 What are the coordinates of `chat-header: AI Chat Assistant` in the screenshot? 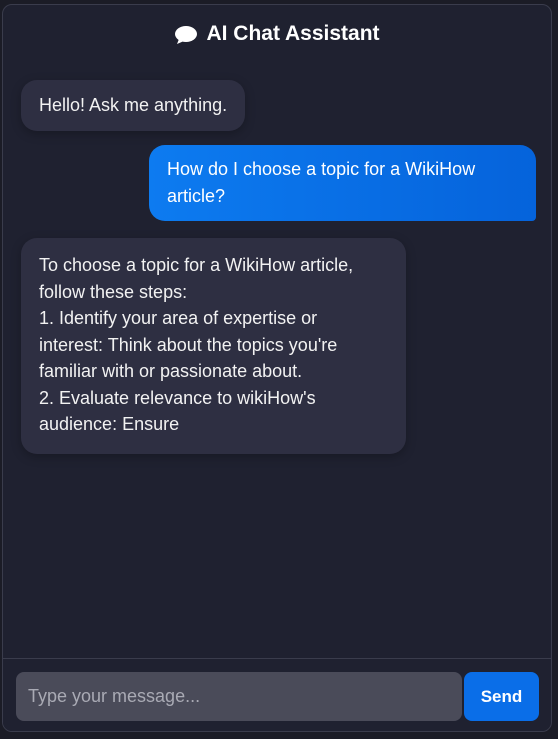 It's located at (277, 34).